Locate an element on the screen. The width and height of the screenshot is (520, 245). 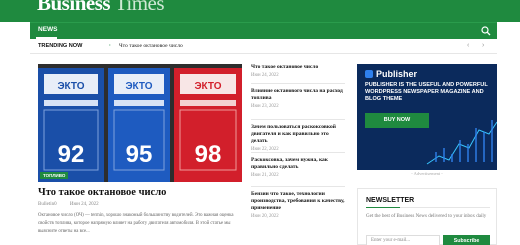
trending-label: TRENDING NOW is located at coordinates (60, 46).